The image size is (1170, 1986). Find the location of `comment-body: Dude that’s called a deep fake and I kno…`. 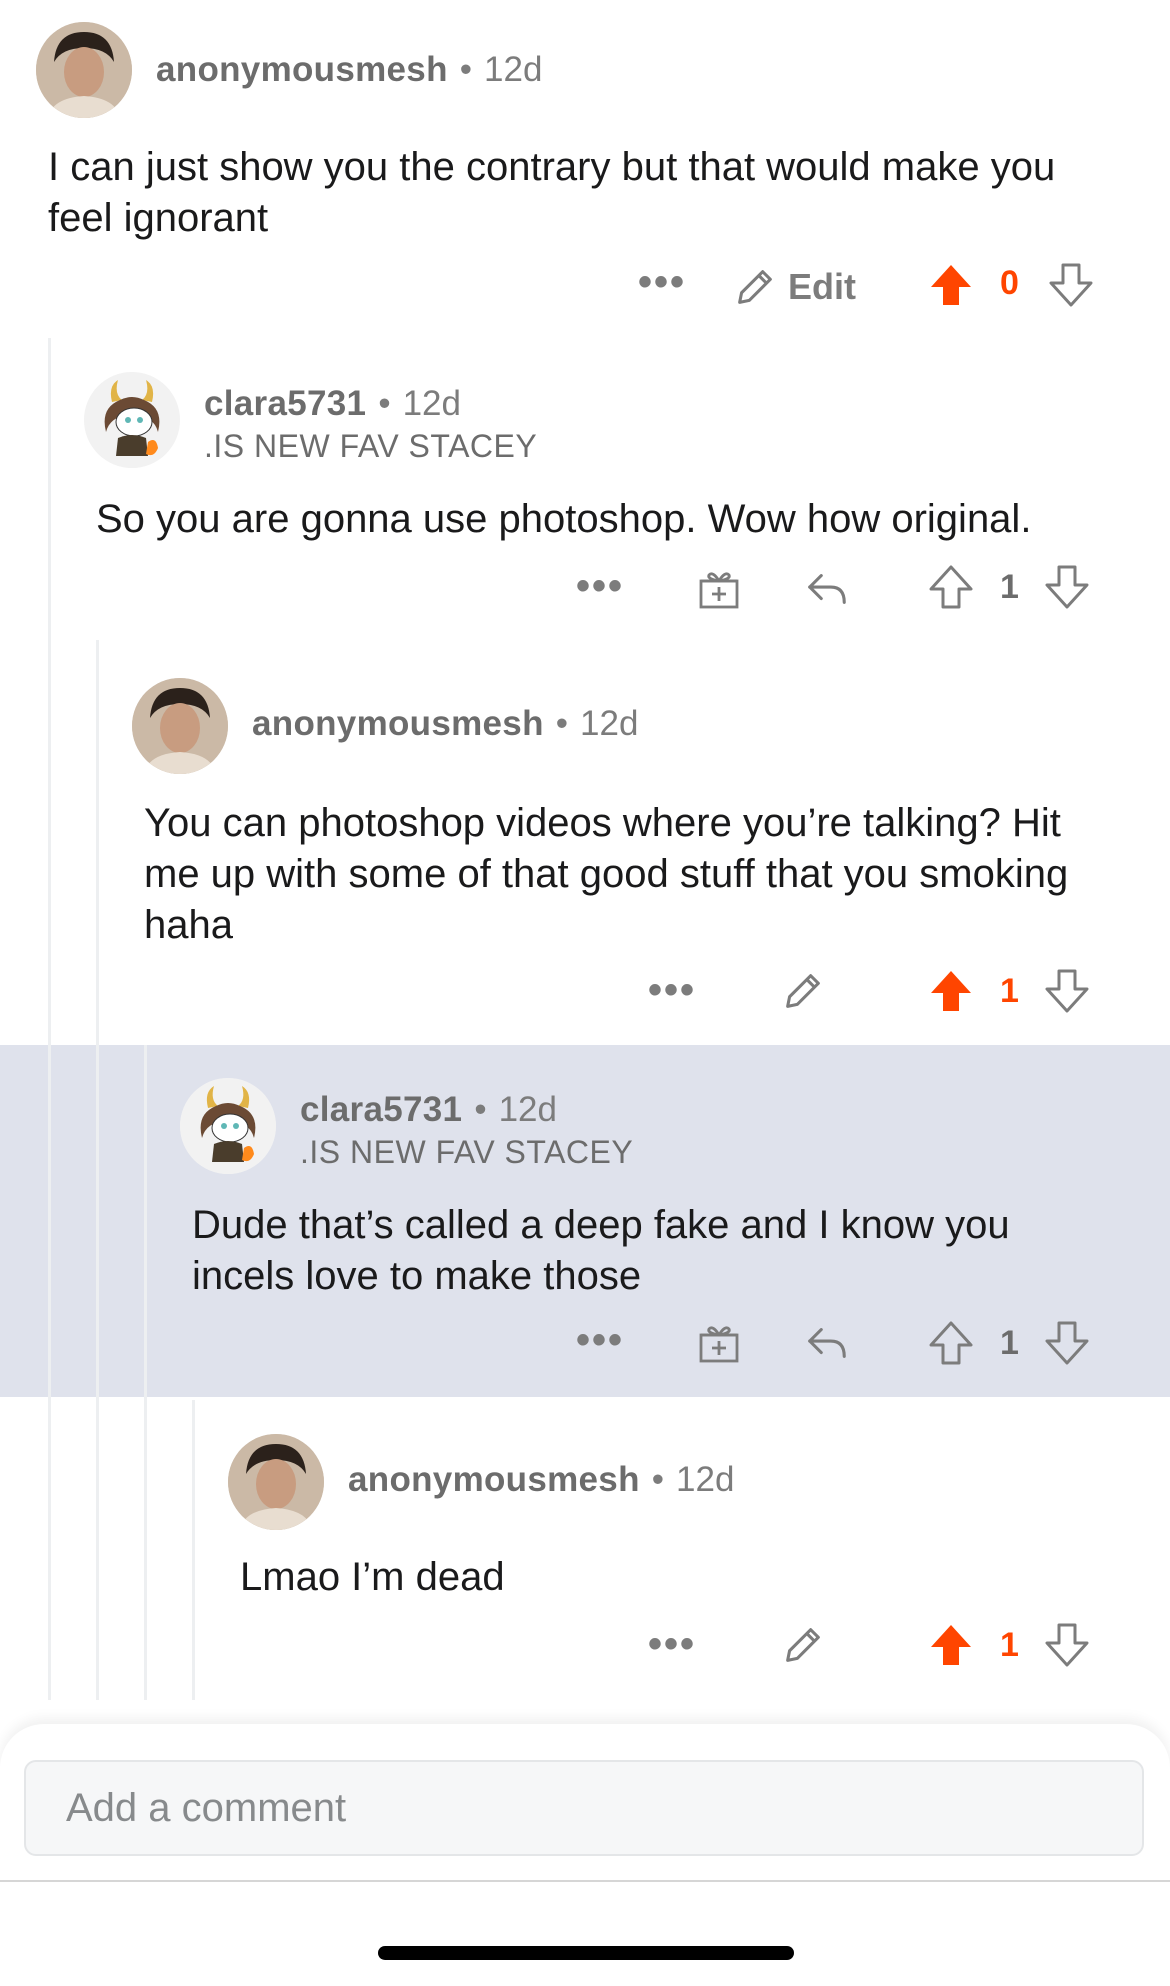

comment-body: Dude that’s called a deep fake and I kno… is located at coordinates (601, 1250).